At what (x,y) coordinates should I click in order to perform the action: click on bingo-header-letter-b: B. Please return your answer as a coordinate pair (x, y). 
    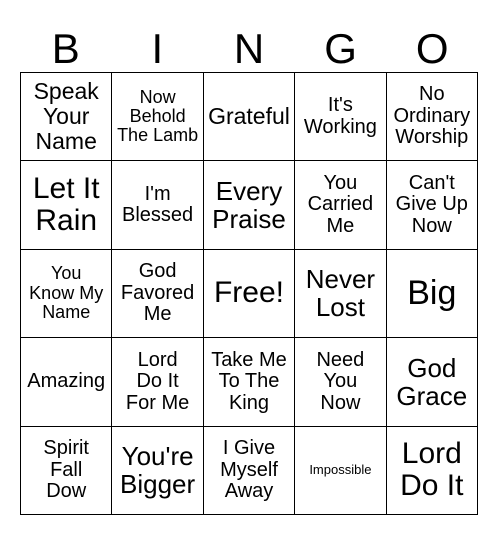
    Looking at the image, I should click on (65, 48).